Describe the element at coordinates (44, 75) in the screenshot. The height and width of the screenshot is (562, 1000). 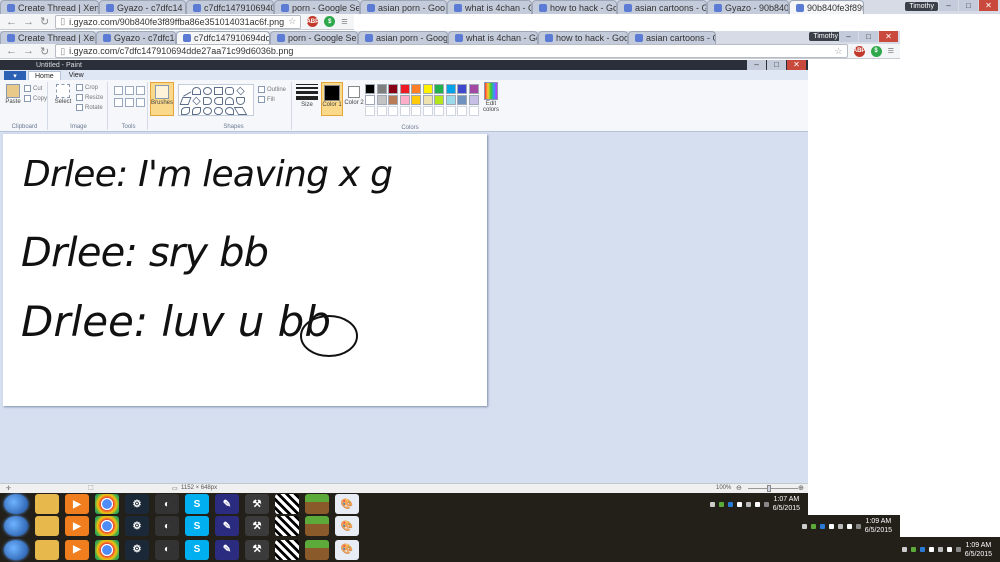
I see `tab-home: Home` at that location.